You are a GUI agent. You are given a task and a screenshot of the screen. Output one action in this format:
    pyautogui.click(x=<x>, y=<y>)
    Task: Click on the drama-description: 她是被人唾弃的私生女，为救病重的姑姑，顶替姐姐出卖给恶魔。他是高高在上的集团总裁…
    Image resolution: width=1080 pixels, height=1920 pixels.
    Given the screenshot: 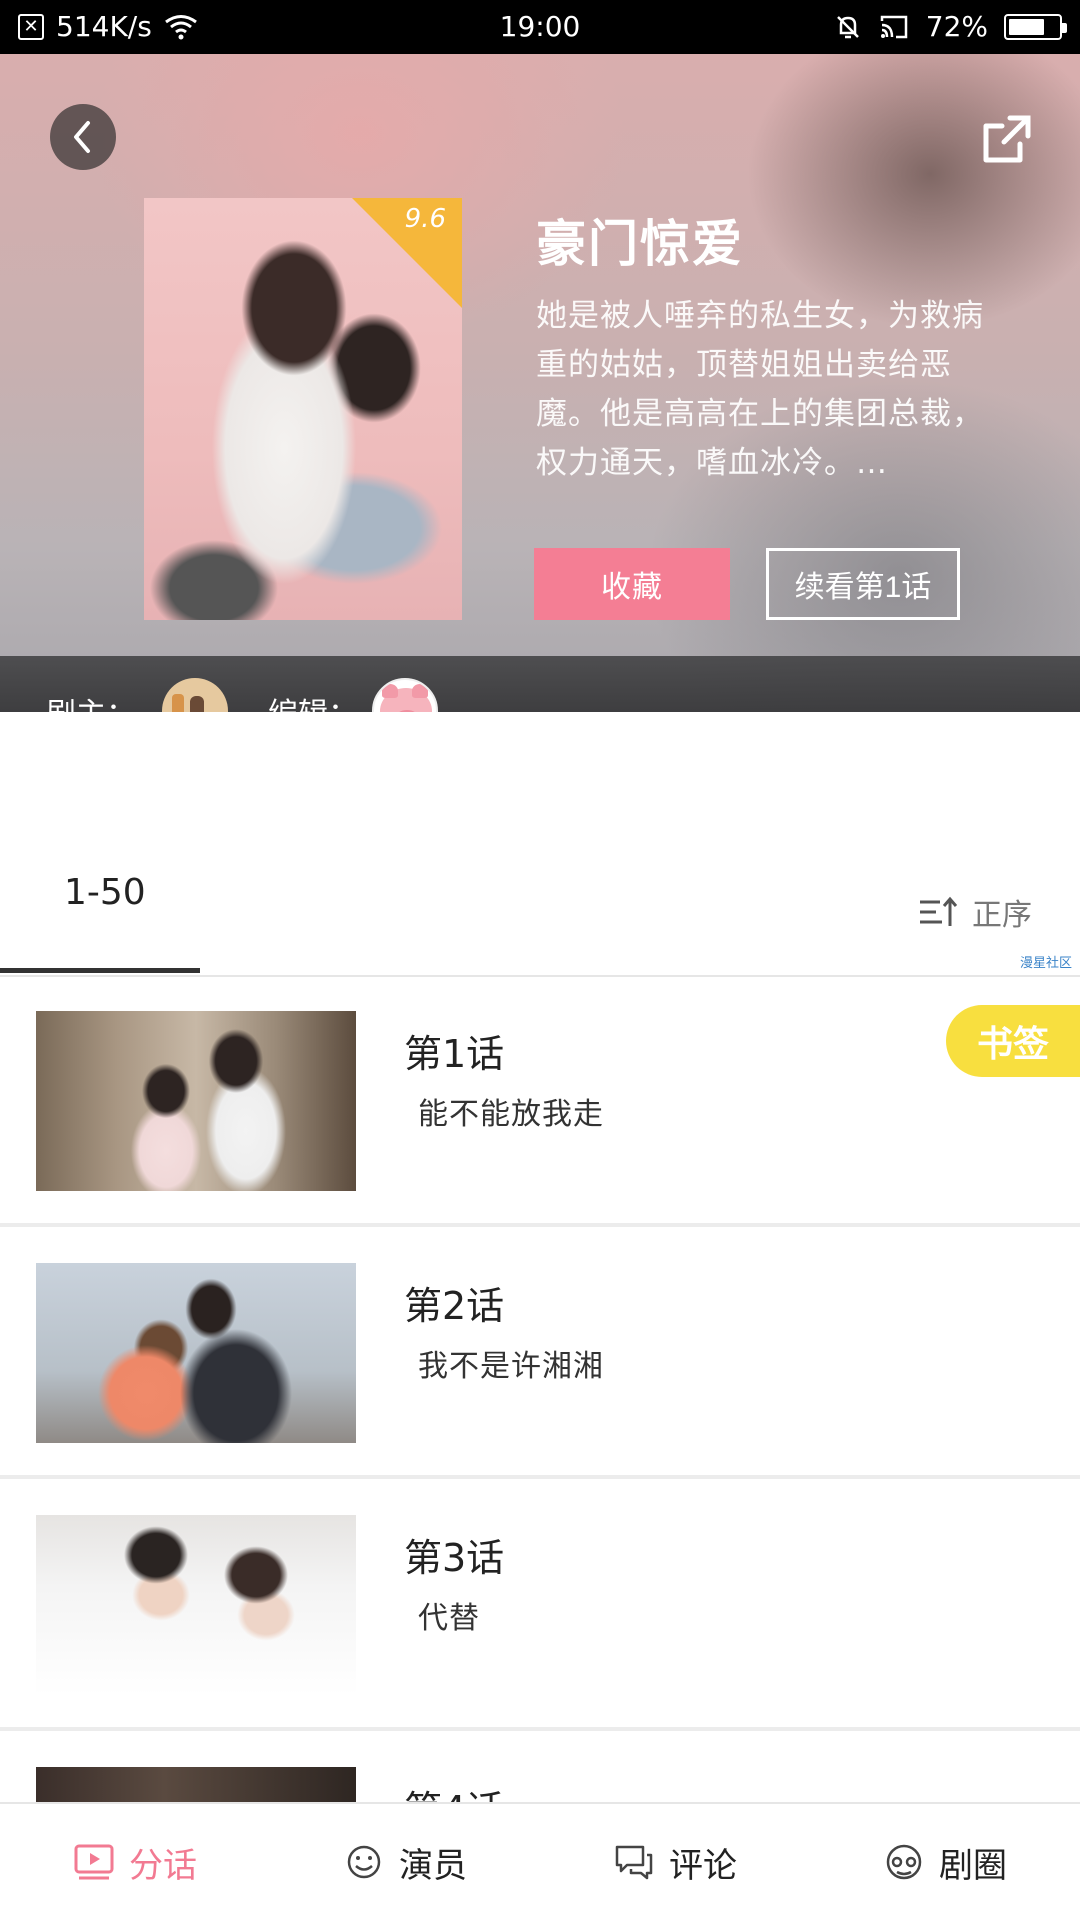 What is the action you would take?
    pyautogui.click(x=771, y=390)
    